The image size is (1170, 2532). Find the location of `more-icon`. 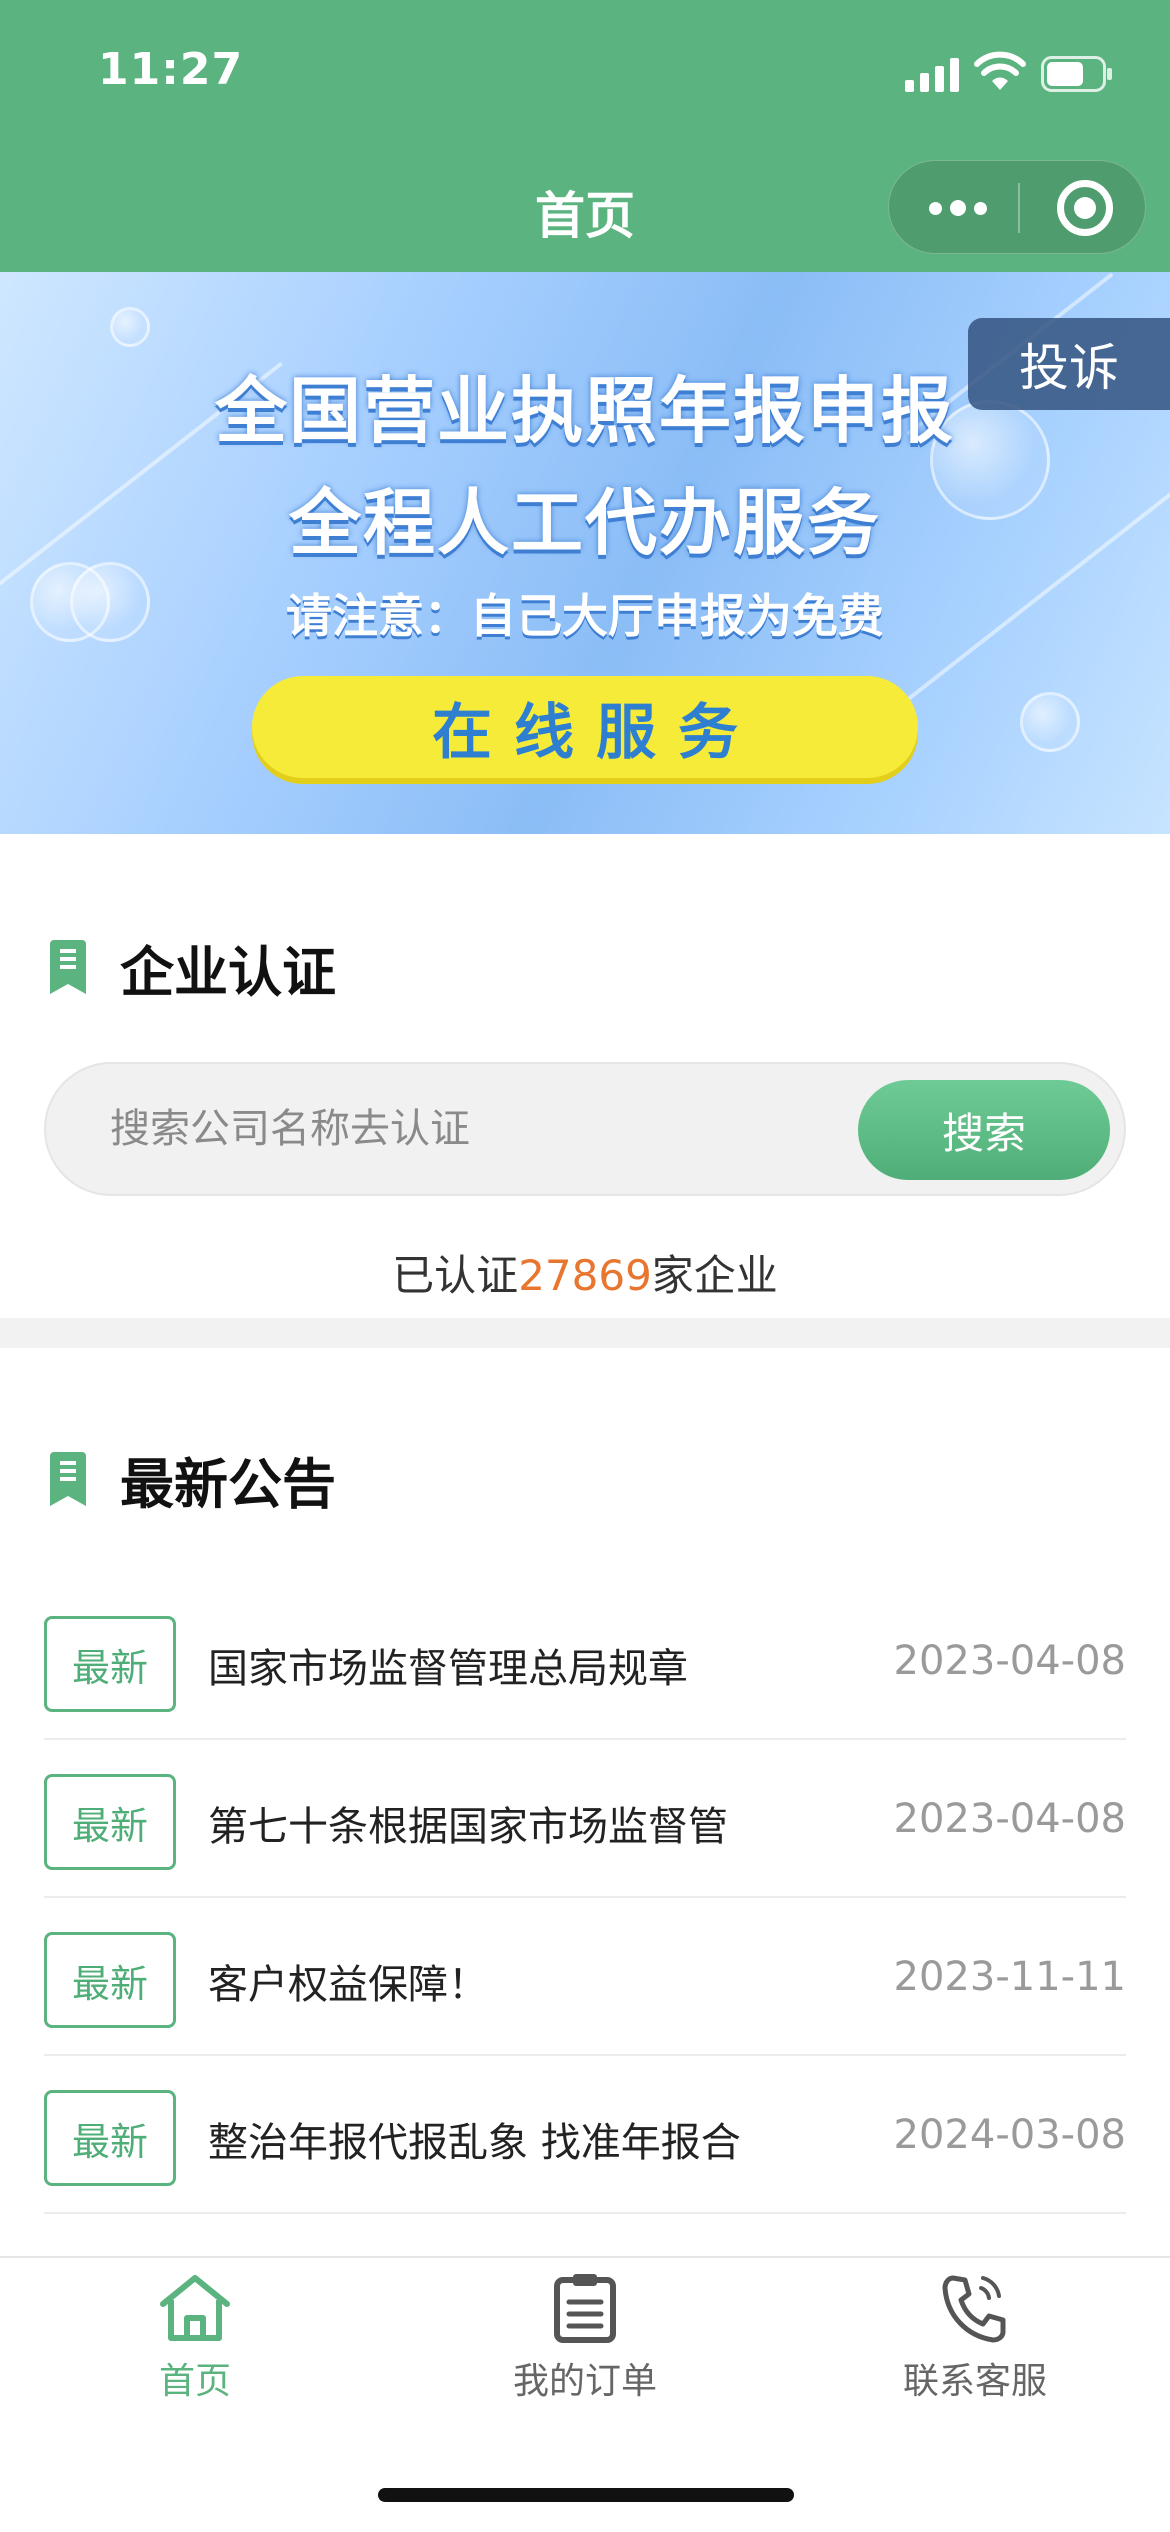

more-icon is located at coordinates (958, 208).